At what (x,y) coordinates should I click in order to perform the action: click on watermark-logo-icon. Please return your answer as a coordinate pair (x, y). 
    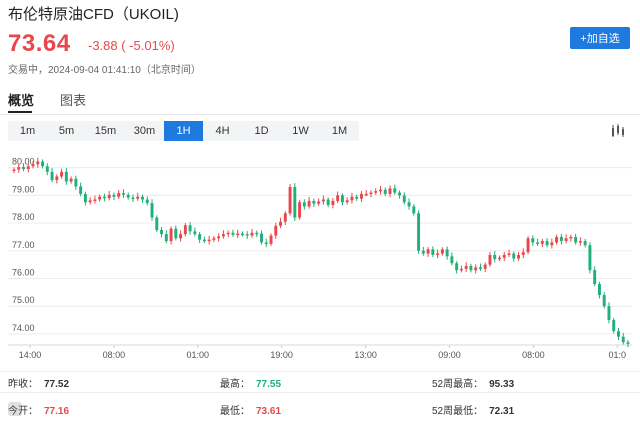
    Looking at the image, I should click on (15, 409).